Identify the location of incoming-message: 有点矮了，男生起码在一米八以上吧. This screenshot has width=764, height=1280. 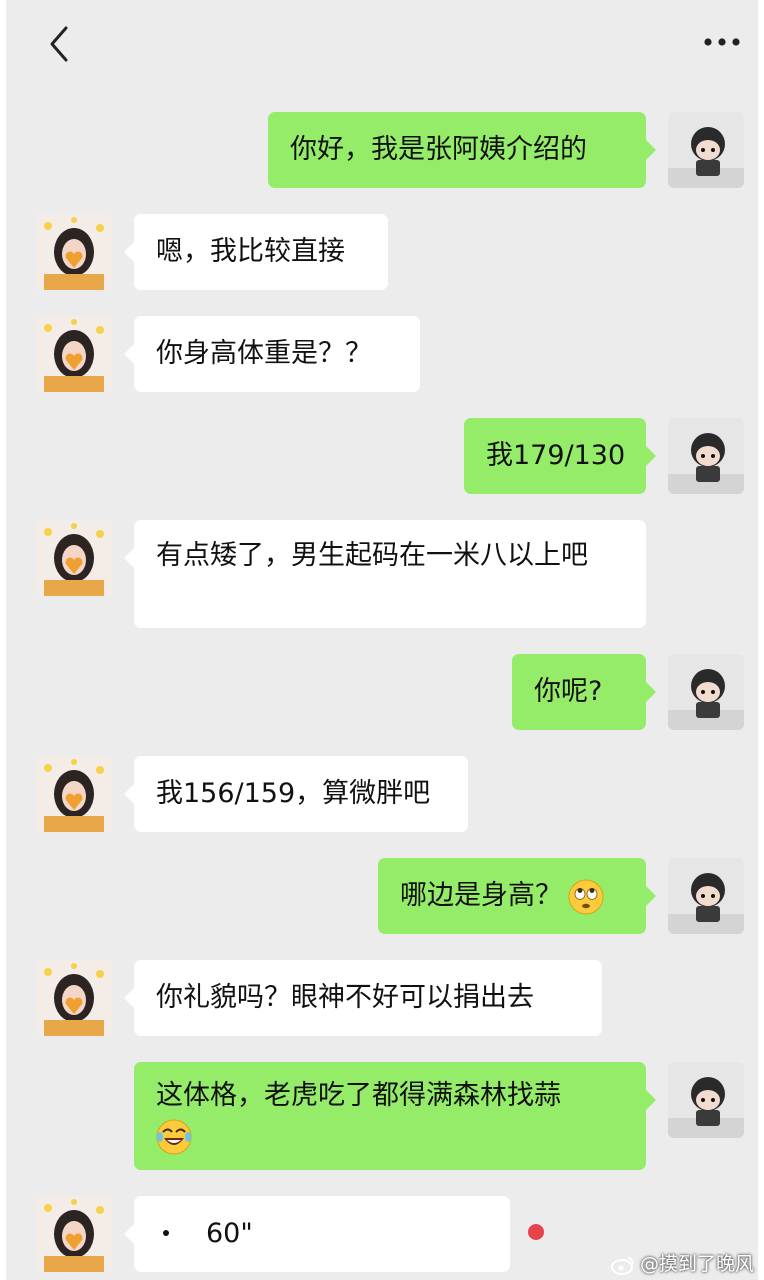
(385, 574).